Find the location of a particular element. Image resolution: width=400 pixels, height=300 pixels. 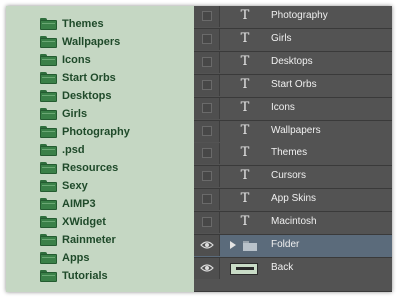

layer-row: T Girls is located at coordinates (293, 40).